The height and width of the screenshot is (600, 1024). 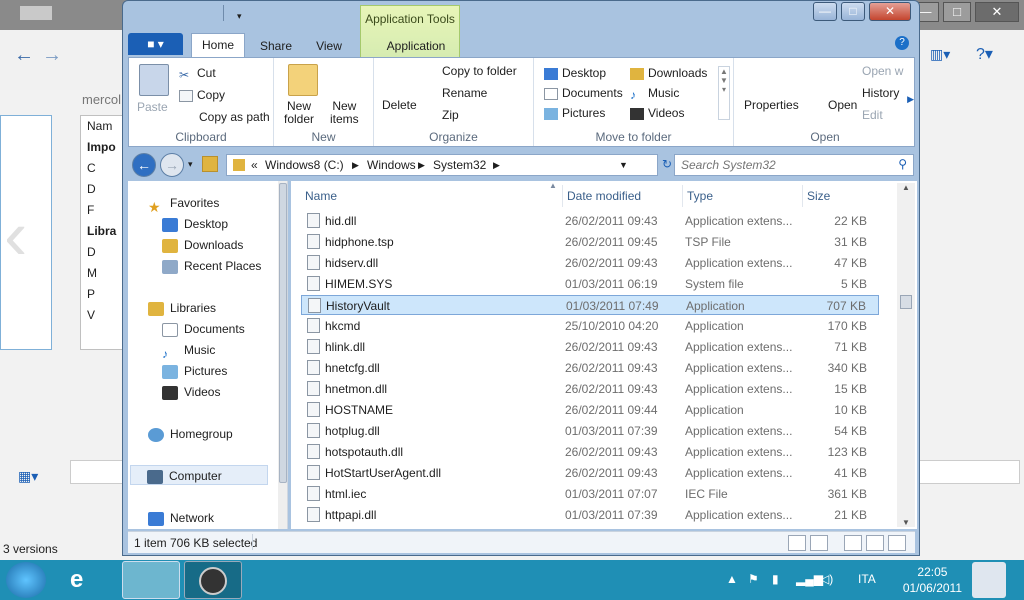 What do you see at coordinates (152, 107) in the screenshot?
I see `paste-button: Paste` at bounding box center [152, 107].